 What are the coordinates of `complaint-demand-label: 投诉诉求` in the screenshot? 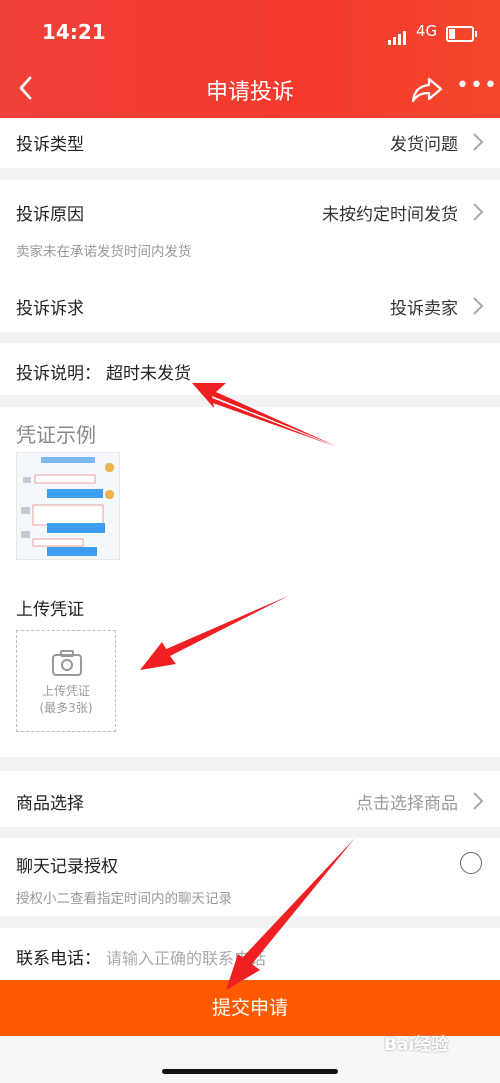 It's located at (50, 309).